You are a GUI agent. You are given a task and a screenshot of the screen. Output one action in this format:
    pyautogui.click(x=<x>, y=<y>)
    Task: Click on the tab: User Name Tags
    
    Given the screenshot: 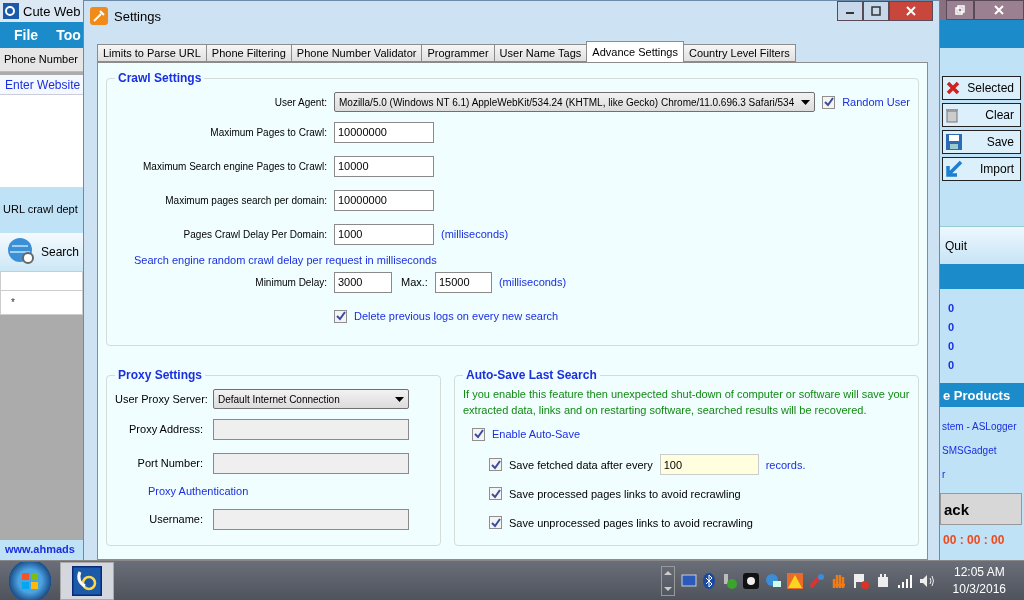 What is the action you would take?
    pyautogui.click(x=540, y=53)
    